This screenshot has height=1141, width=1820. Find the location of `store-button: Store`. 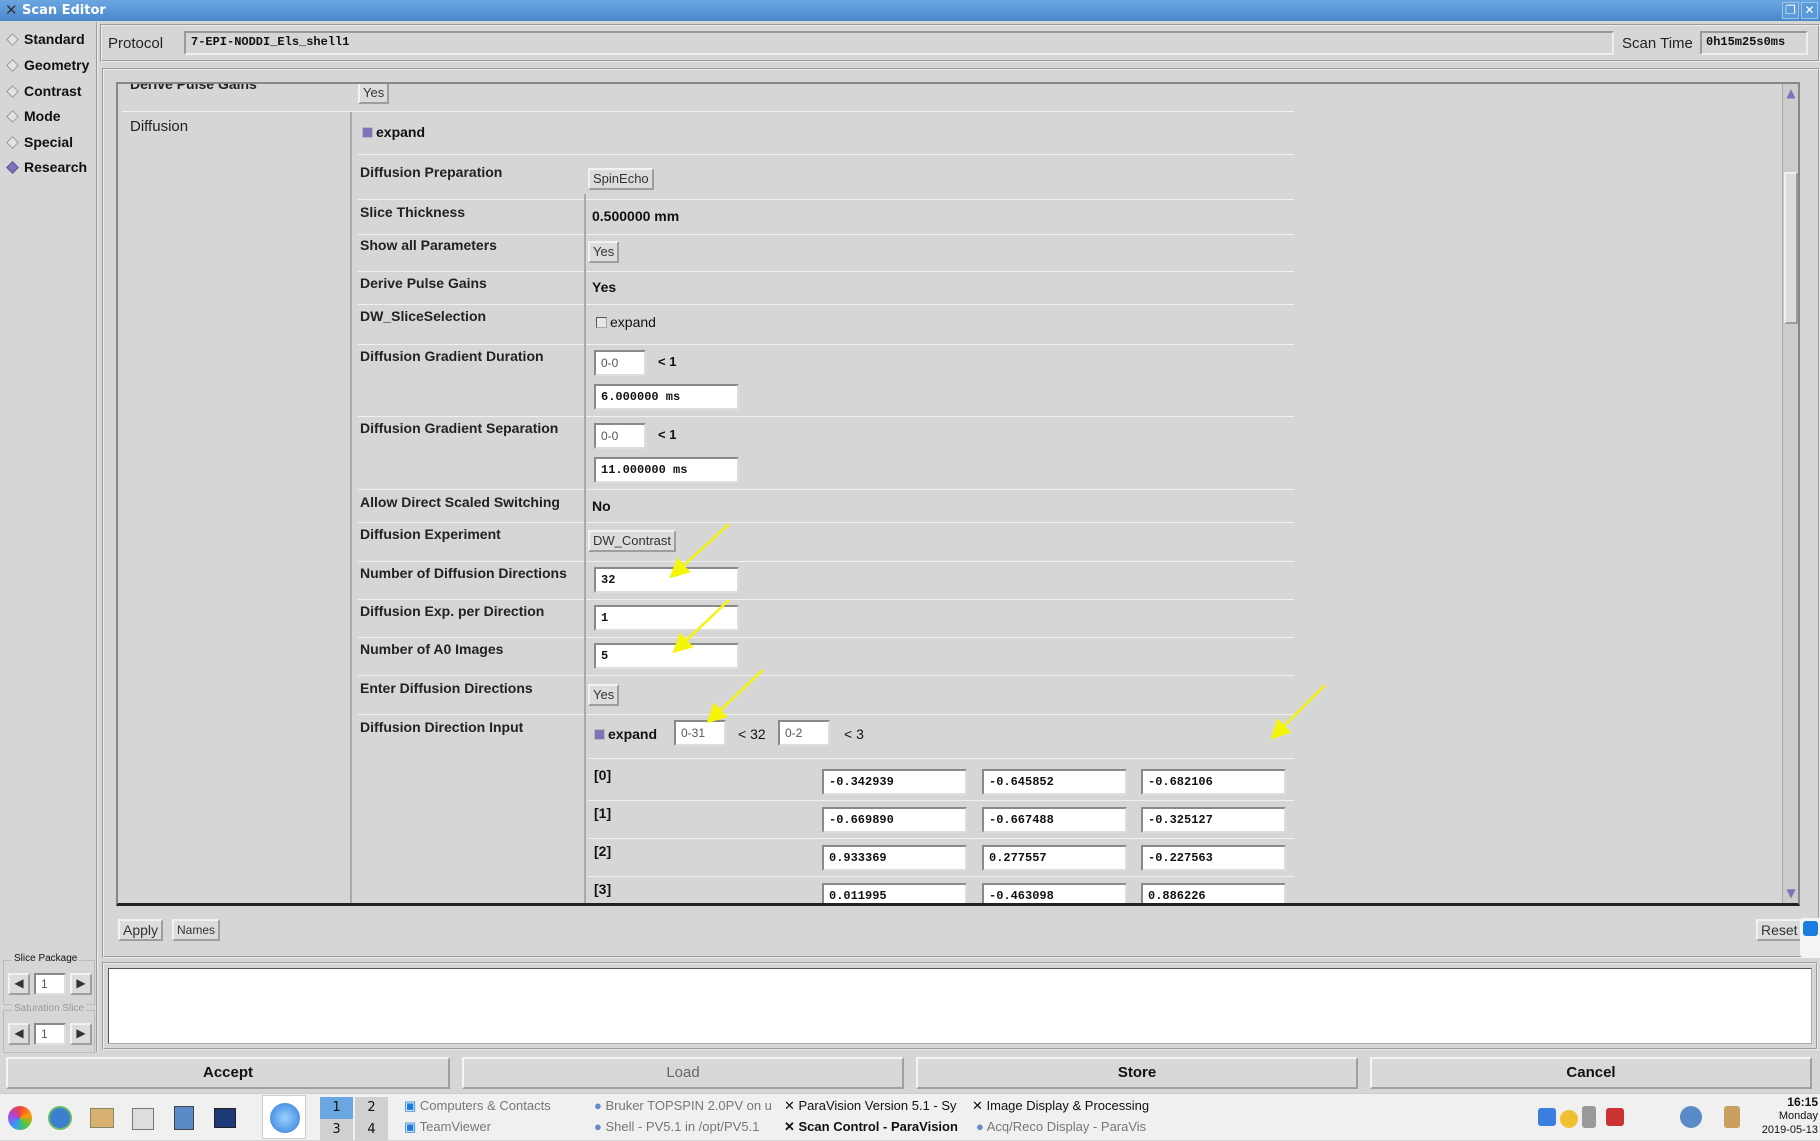

store-button: Store is located at coordinates (1137, 1073).